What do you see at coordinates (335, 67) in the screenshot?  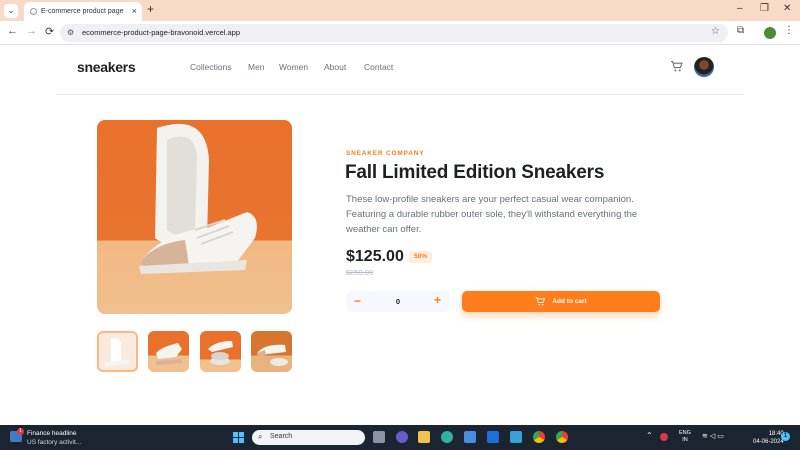 I see `nav-about: About` at bounding box center [335, 67].